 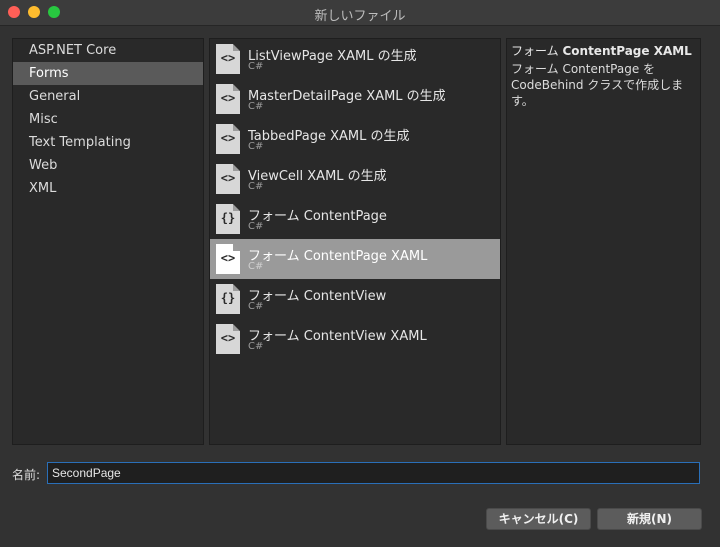 What do you see at coordinates (108, 142) in the screenshot?
I see `category-item: Text Templating` at bounding box center [108, 142].